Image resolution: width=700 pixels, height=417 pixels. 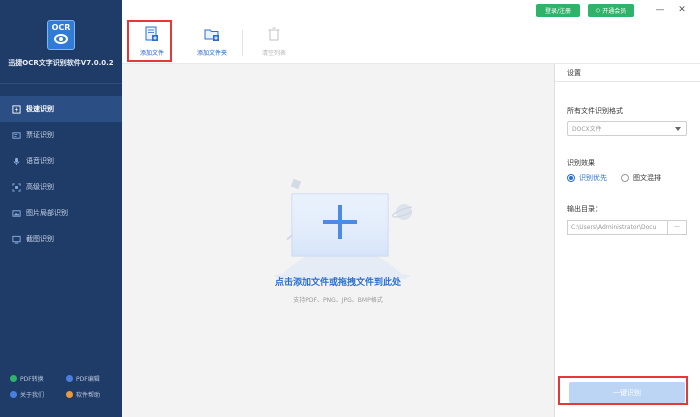 What do you see at coordinates (16, 187) in the screenshot?
I see `scan-icon` at bounding box center [16, 187].